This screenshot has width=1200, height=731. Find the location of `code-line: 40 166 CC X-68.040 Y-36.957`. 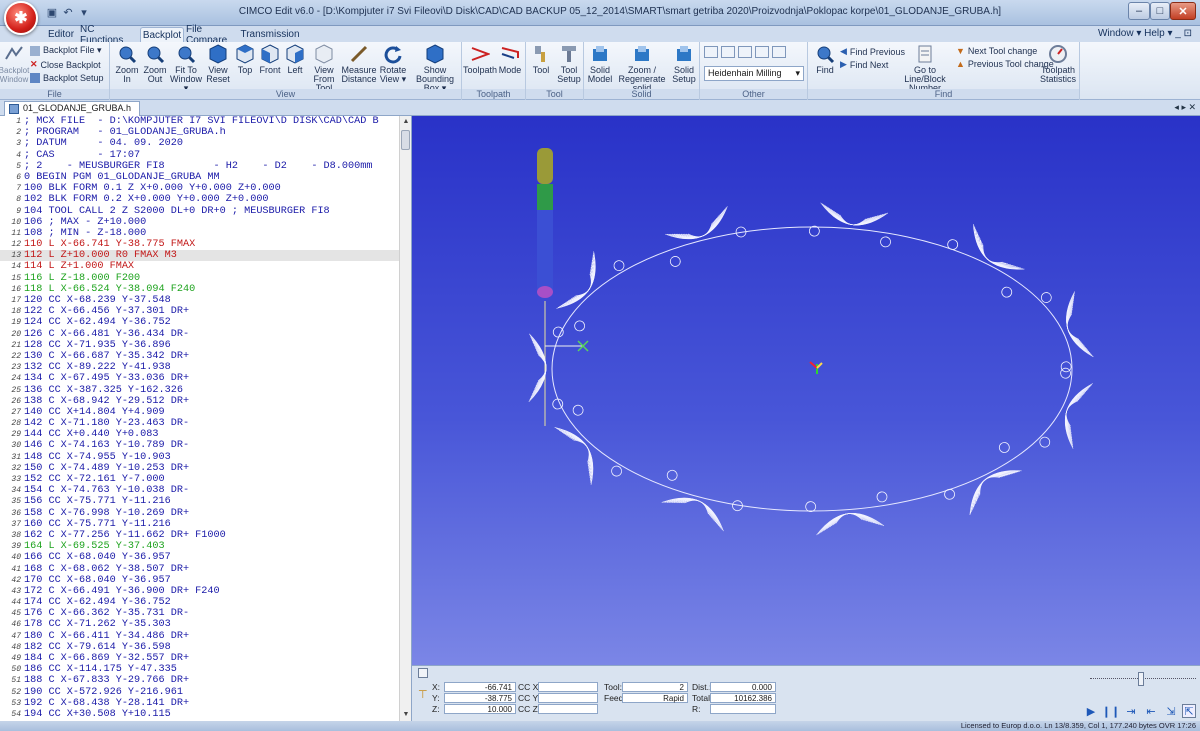

code-line: 40 166 CC X-68.040 Y-36.957 is located at coordinates (199, 557).